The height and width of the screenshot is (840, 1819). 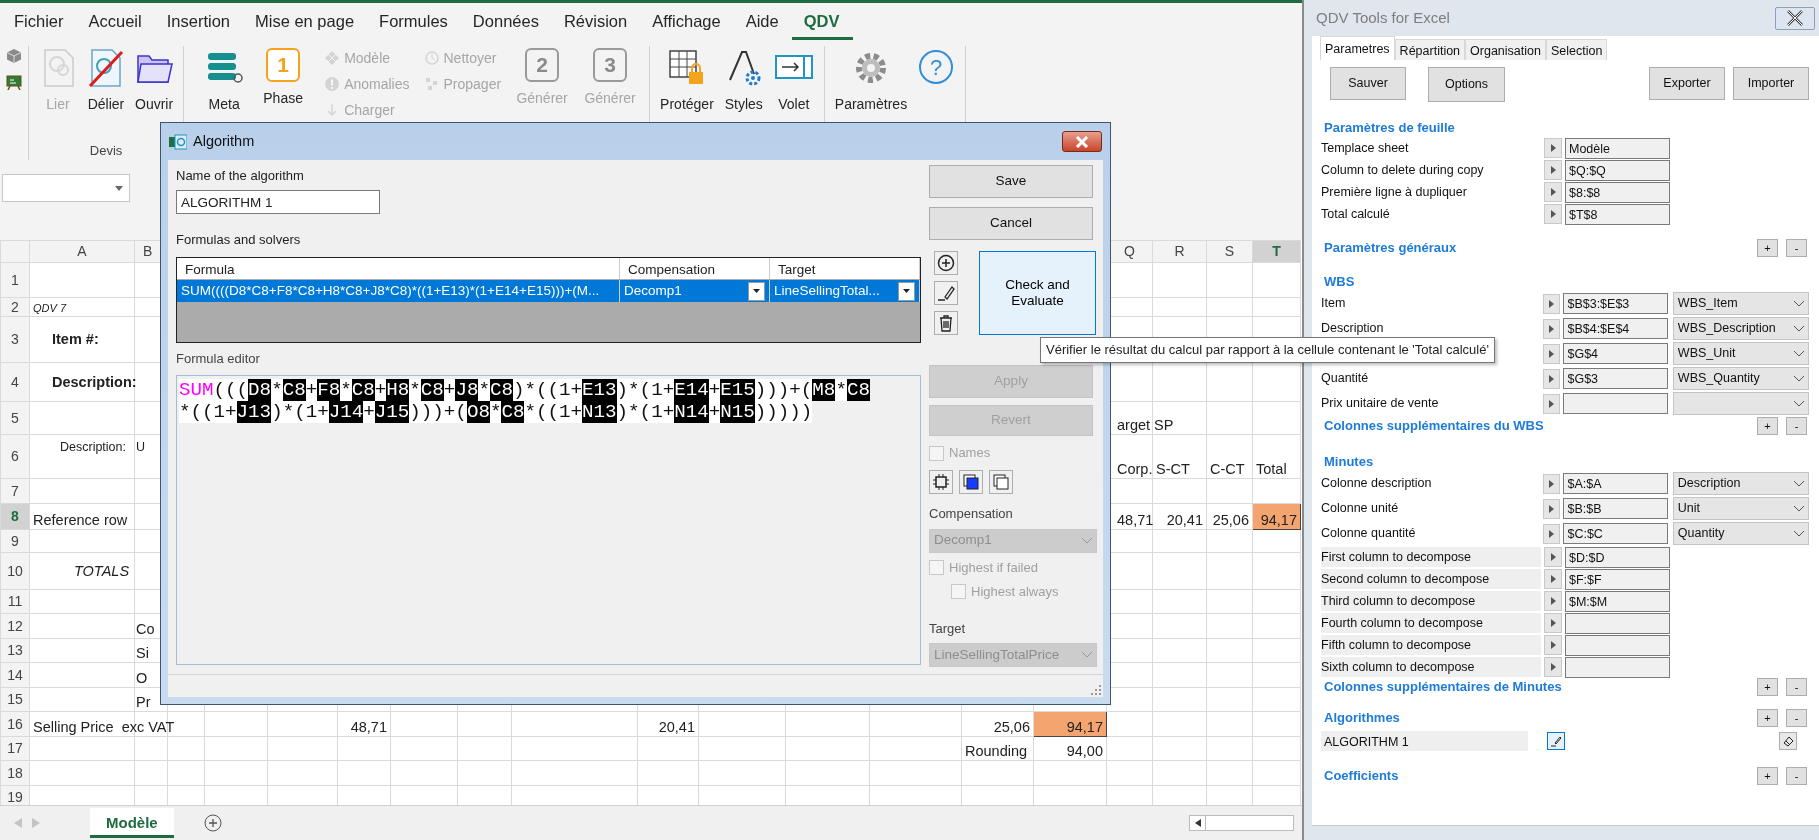 What do you see at coordinates (1241, 823) in the screenshot?
I see `horizontal-scrollbar` at bounding box center [1241, 823].